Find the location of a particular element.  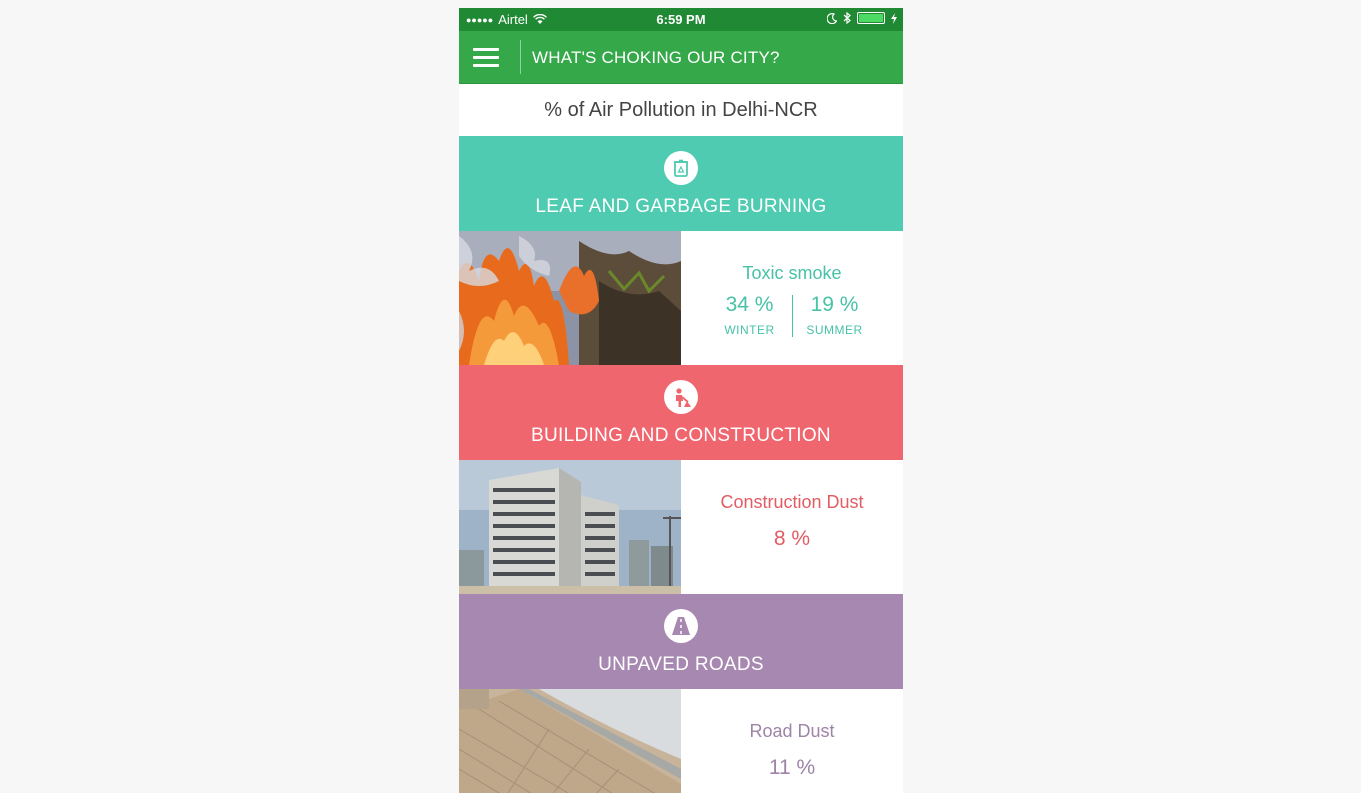

status-bar: ●●●●● Airtel 6:59 PM is located at coordinates (681, 19).